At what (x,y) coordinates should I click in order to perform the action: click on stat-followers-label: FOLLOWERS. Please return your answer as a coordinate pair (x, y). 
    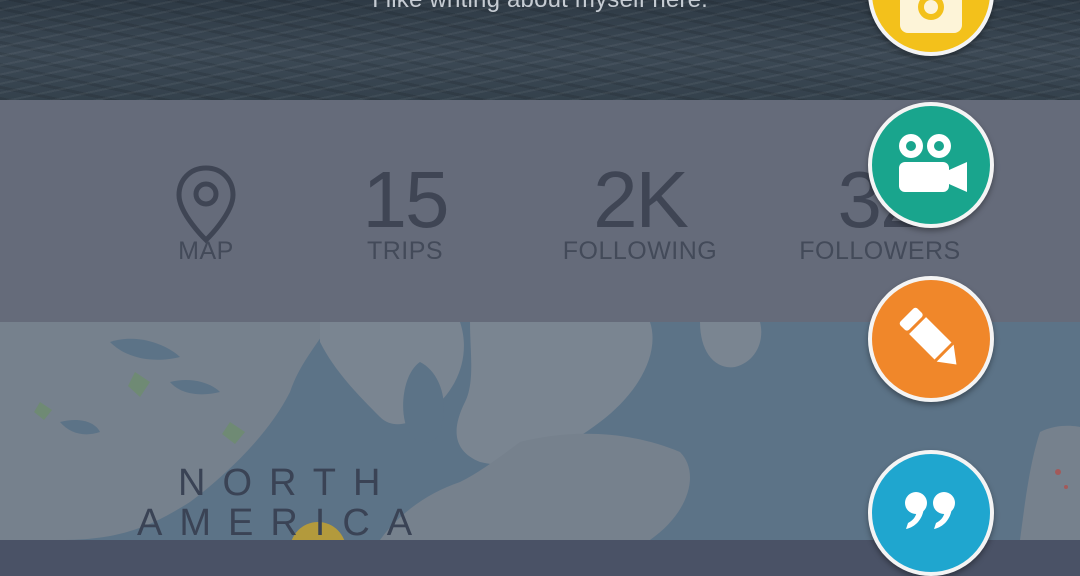
    Looking at the image, I should click on (880, 251).